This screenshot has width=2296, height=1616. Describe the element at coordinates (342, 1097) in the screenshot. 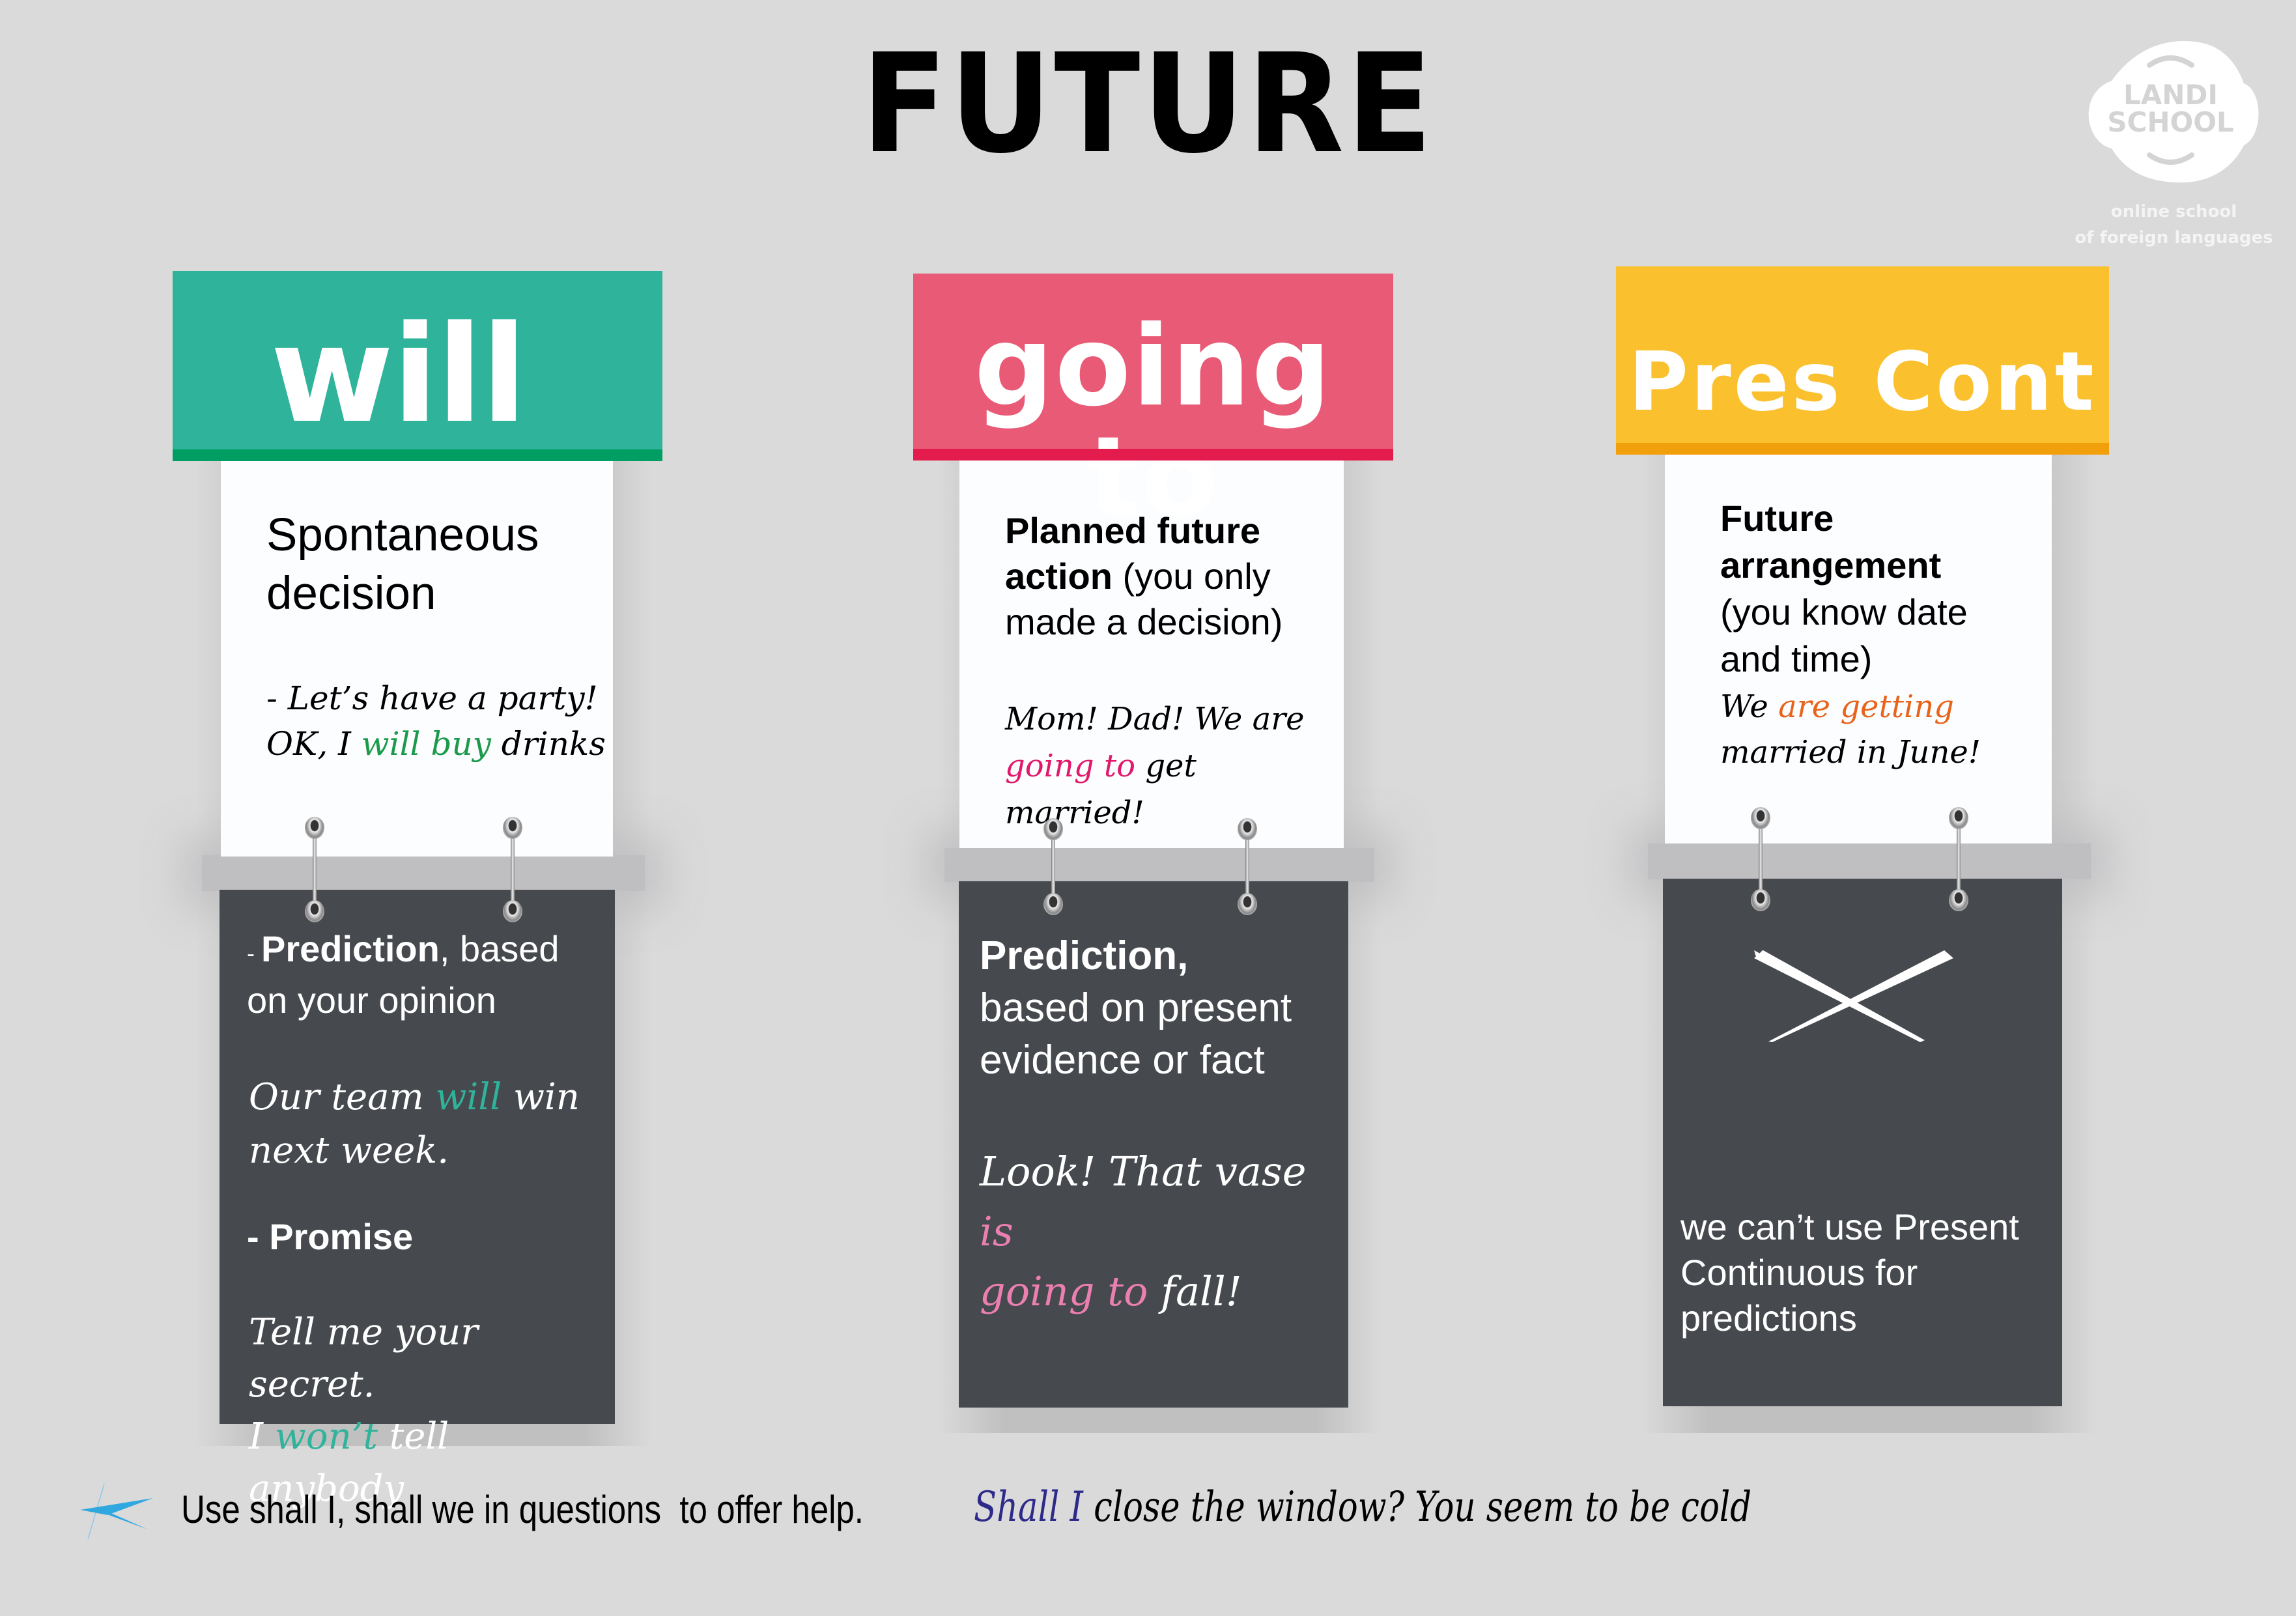

I see `text: Our team` at that location.